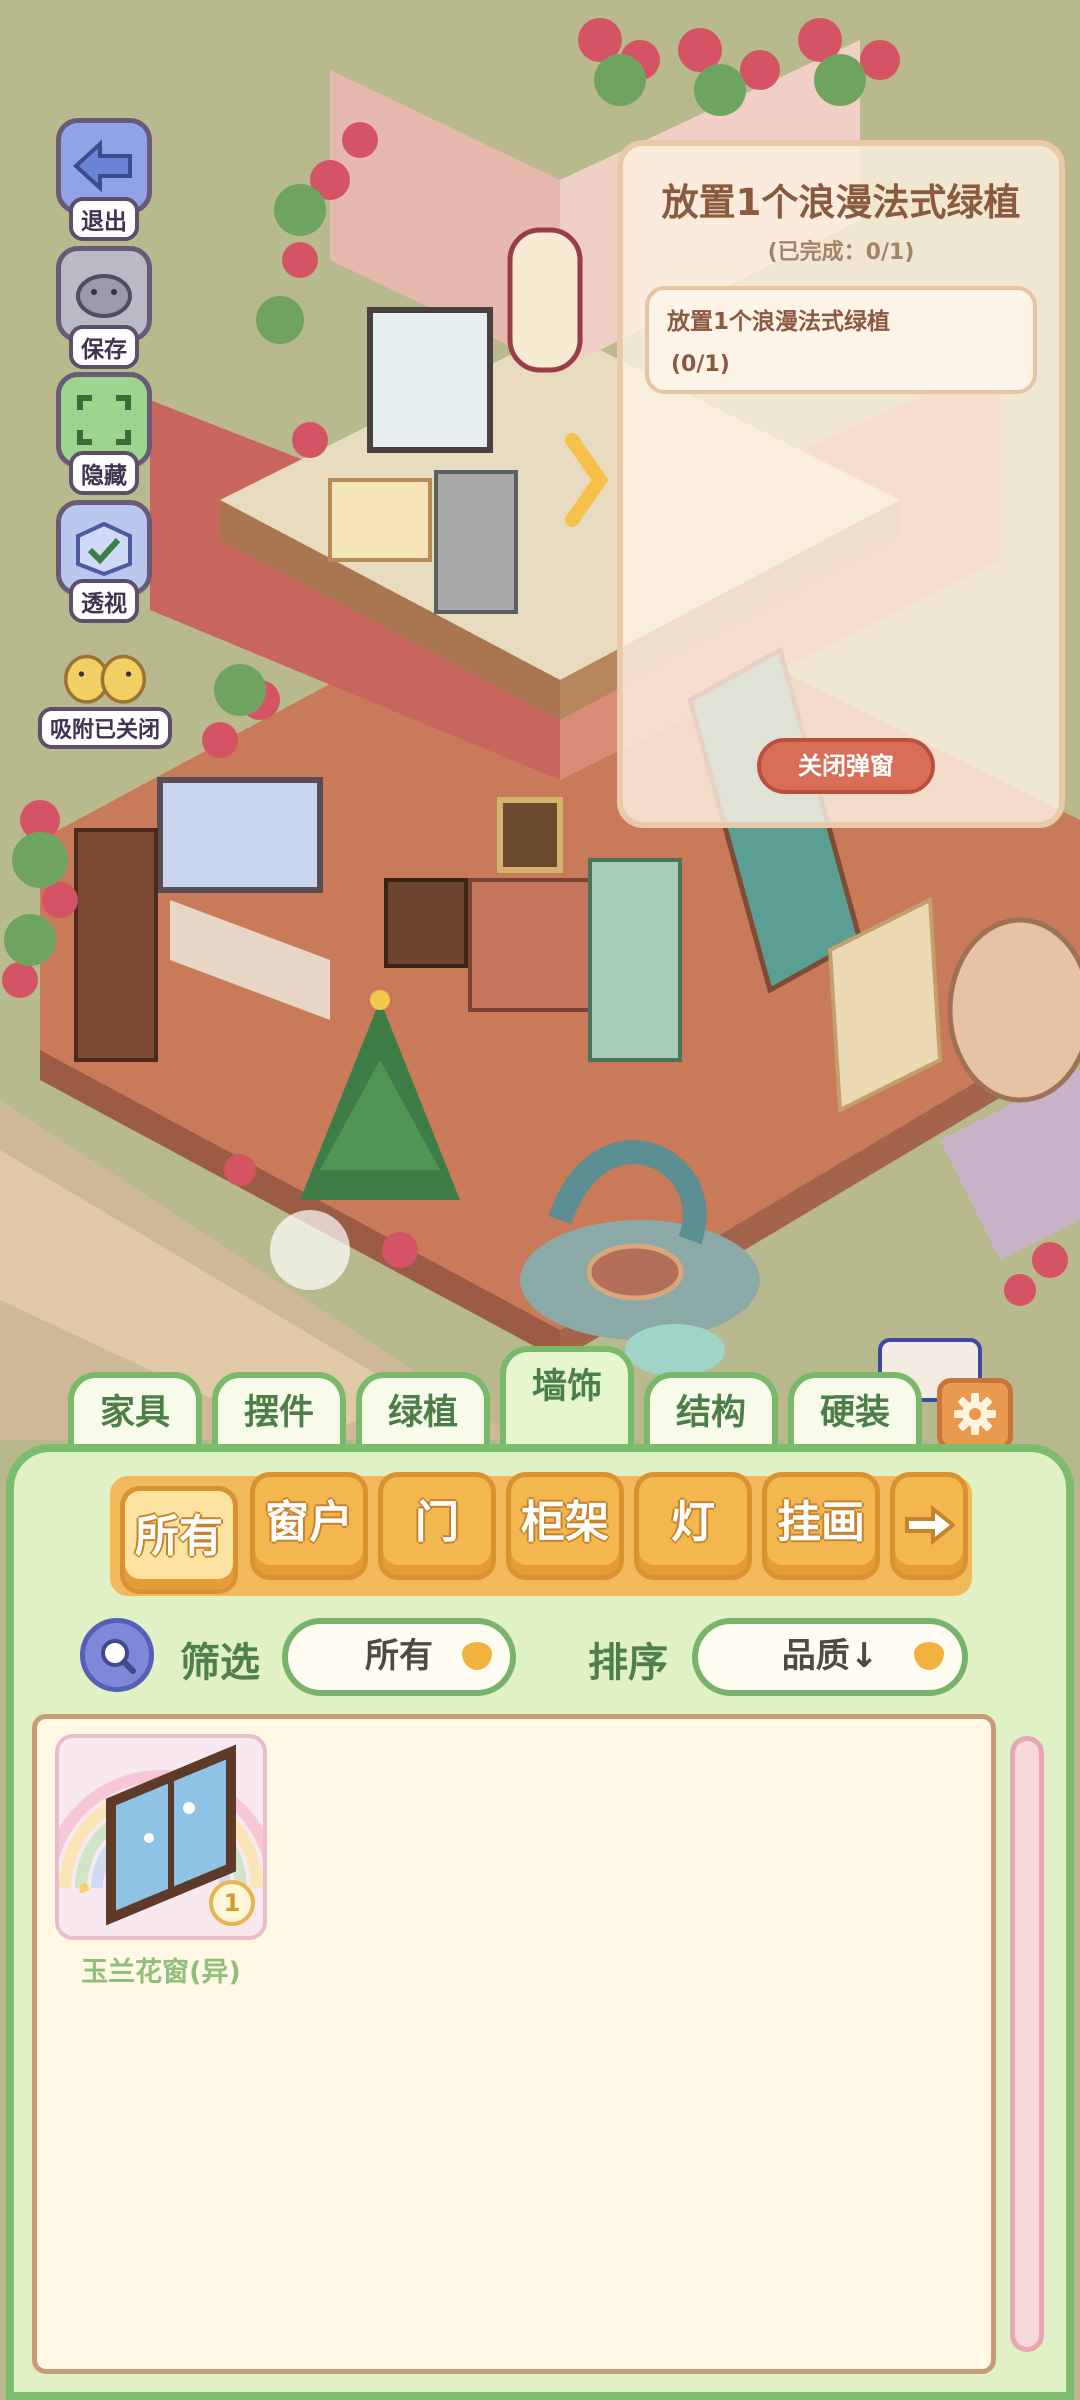 The width and height of the screenshot is (1080, 2400). What do you see at coordinates (104, 473) in the screenshot?
I see `hide-label: 隐藏` at bounding box center [104, 473].